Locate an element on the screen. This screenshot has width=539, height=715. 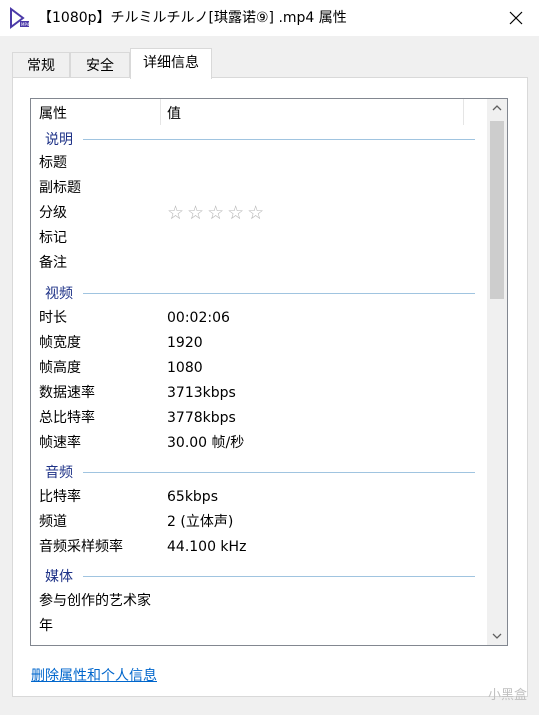
group-label: 媒体 is located at coordinates (59, 577).